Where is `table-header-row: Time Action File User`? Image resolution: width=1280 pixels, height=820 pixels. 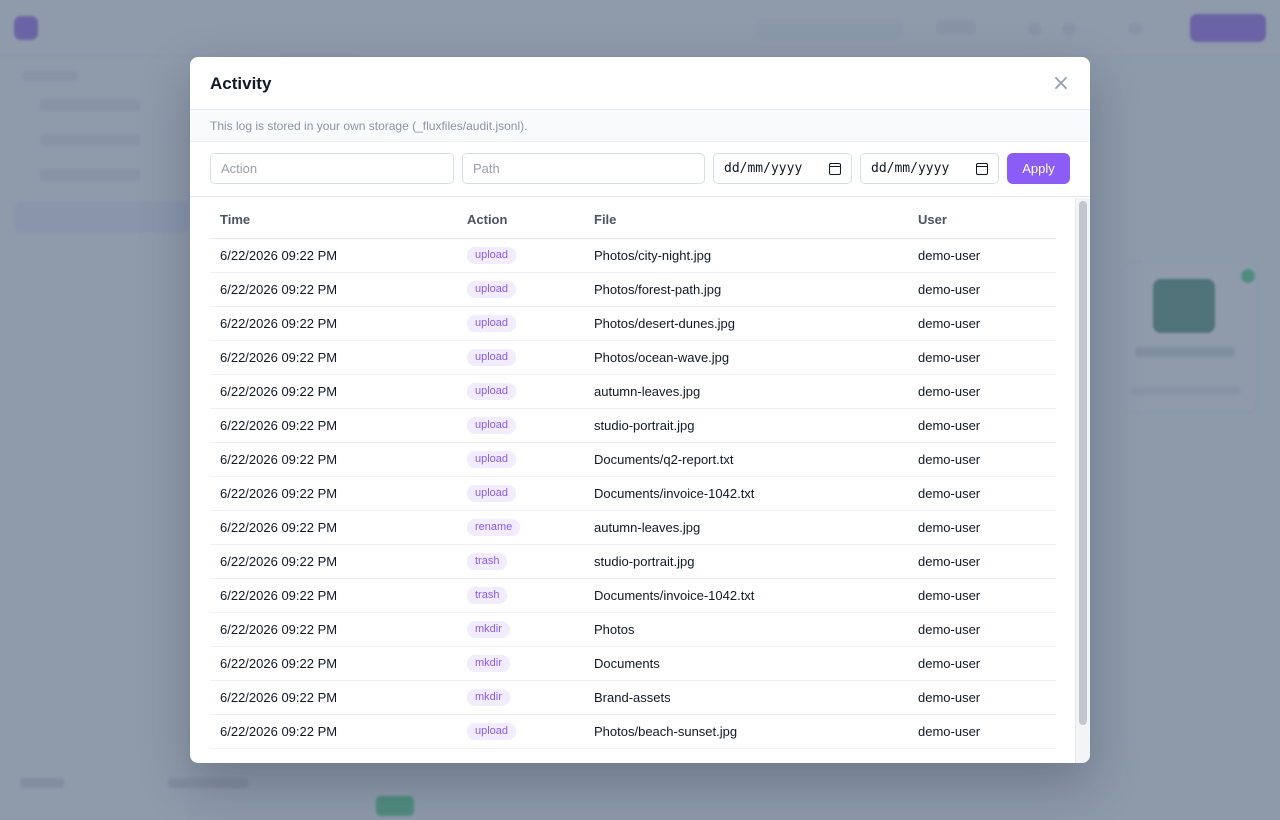 table-header-row: Time Action File User is located at coordinates (633, 218).